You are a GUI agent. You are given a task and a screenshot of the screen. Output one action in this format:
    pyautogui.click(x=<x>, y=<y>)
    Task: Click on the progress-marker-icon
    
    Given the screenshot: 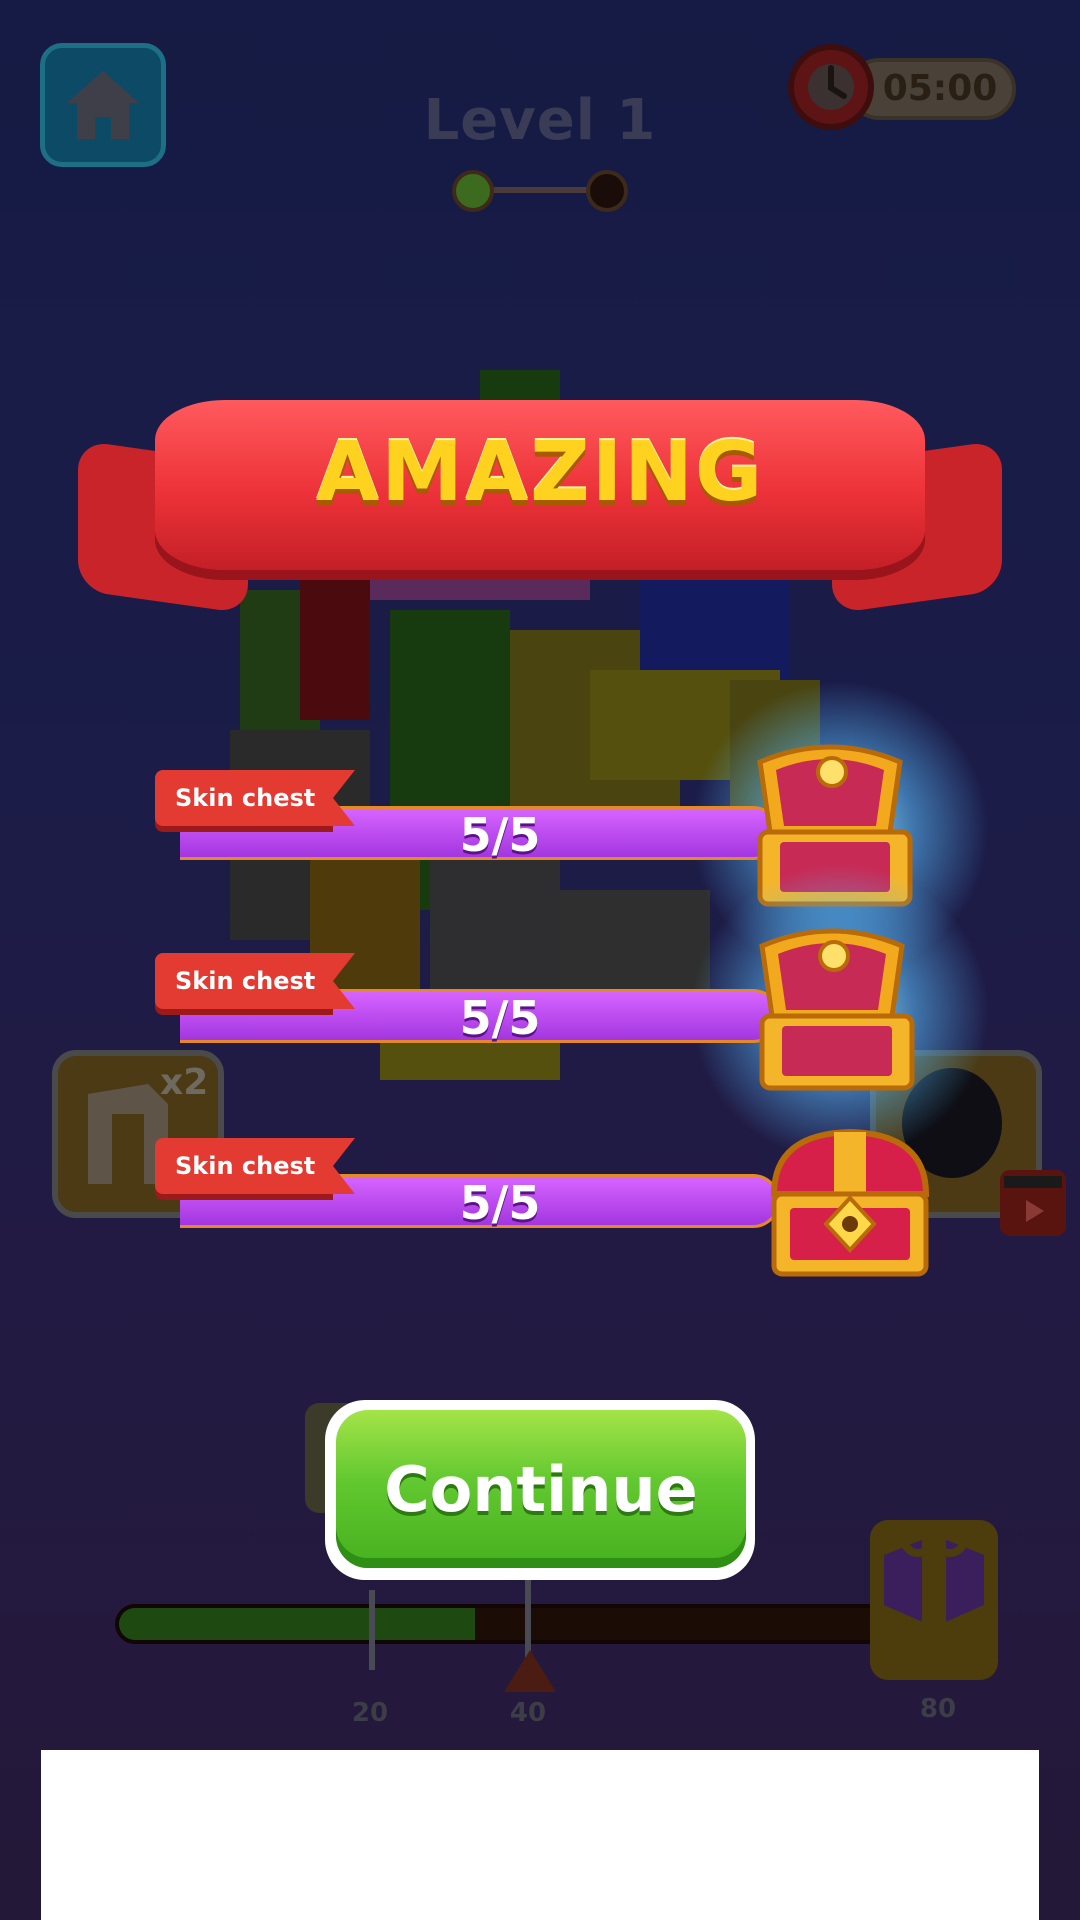 What is the action you would take?
    pyautogui.click(x=530, y=1671)
    